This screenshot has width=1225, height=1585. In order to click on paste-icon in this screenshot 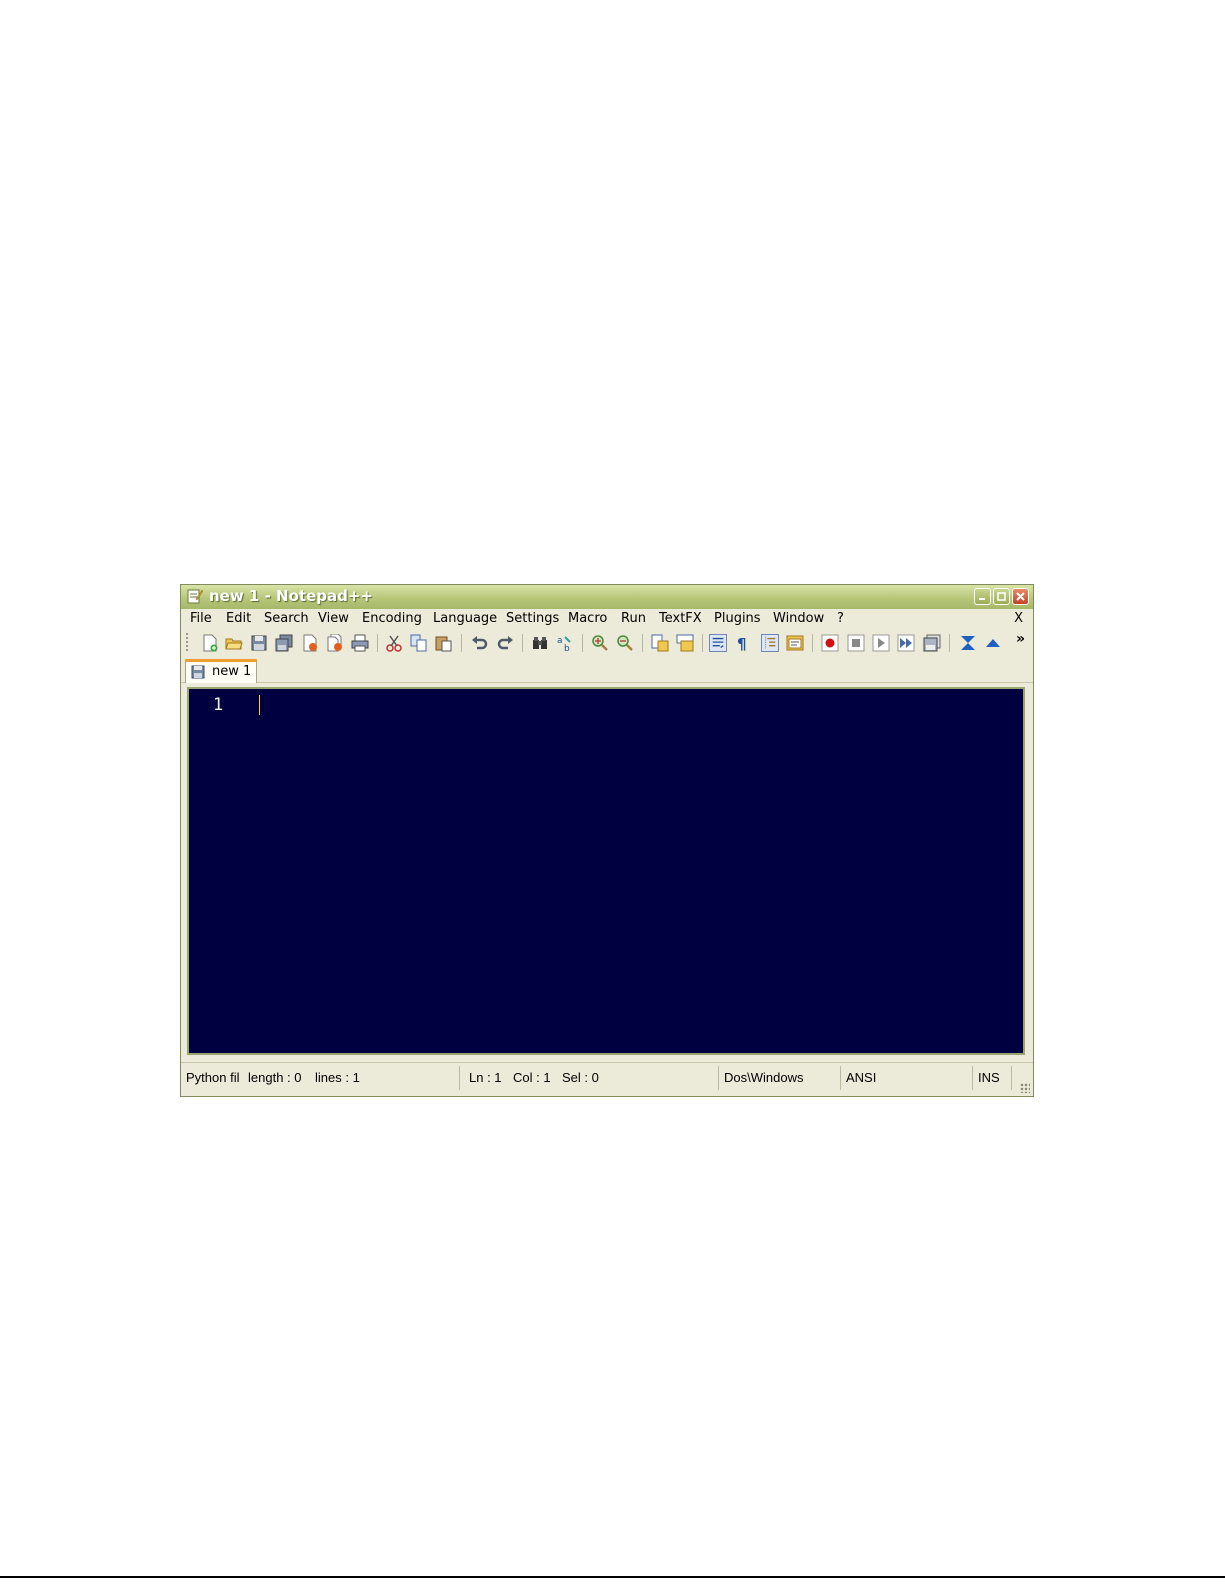, I will do `click(444, 643)`.